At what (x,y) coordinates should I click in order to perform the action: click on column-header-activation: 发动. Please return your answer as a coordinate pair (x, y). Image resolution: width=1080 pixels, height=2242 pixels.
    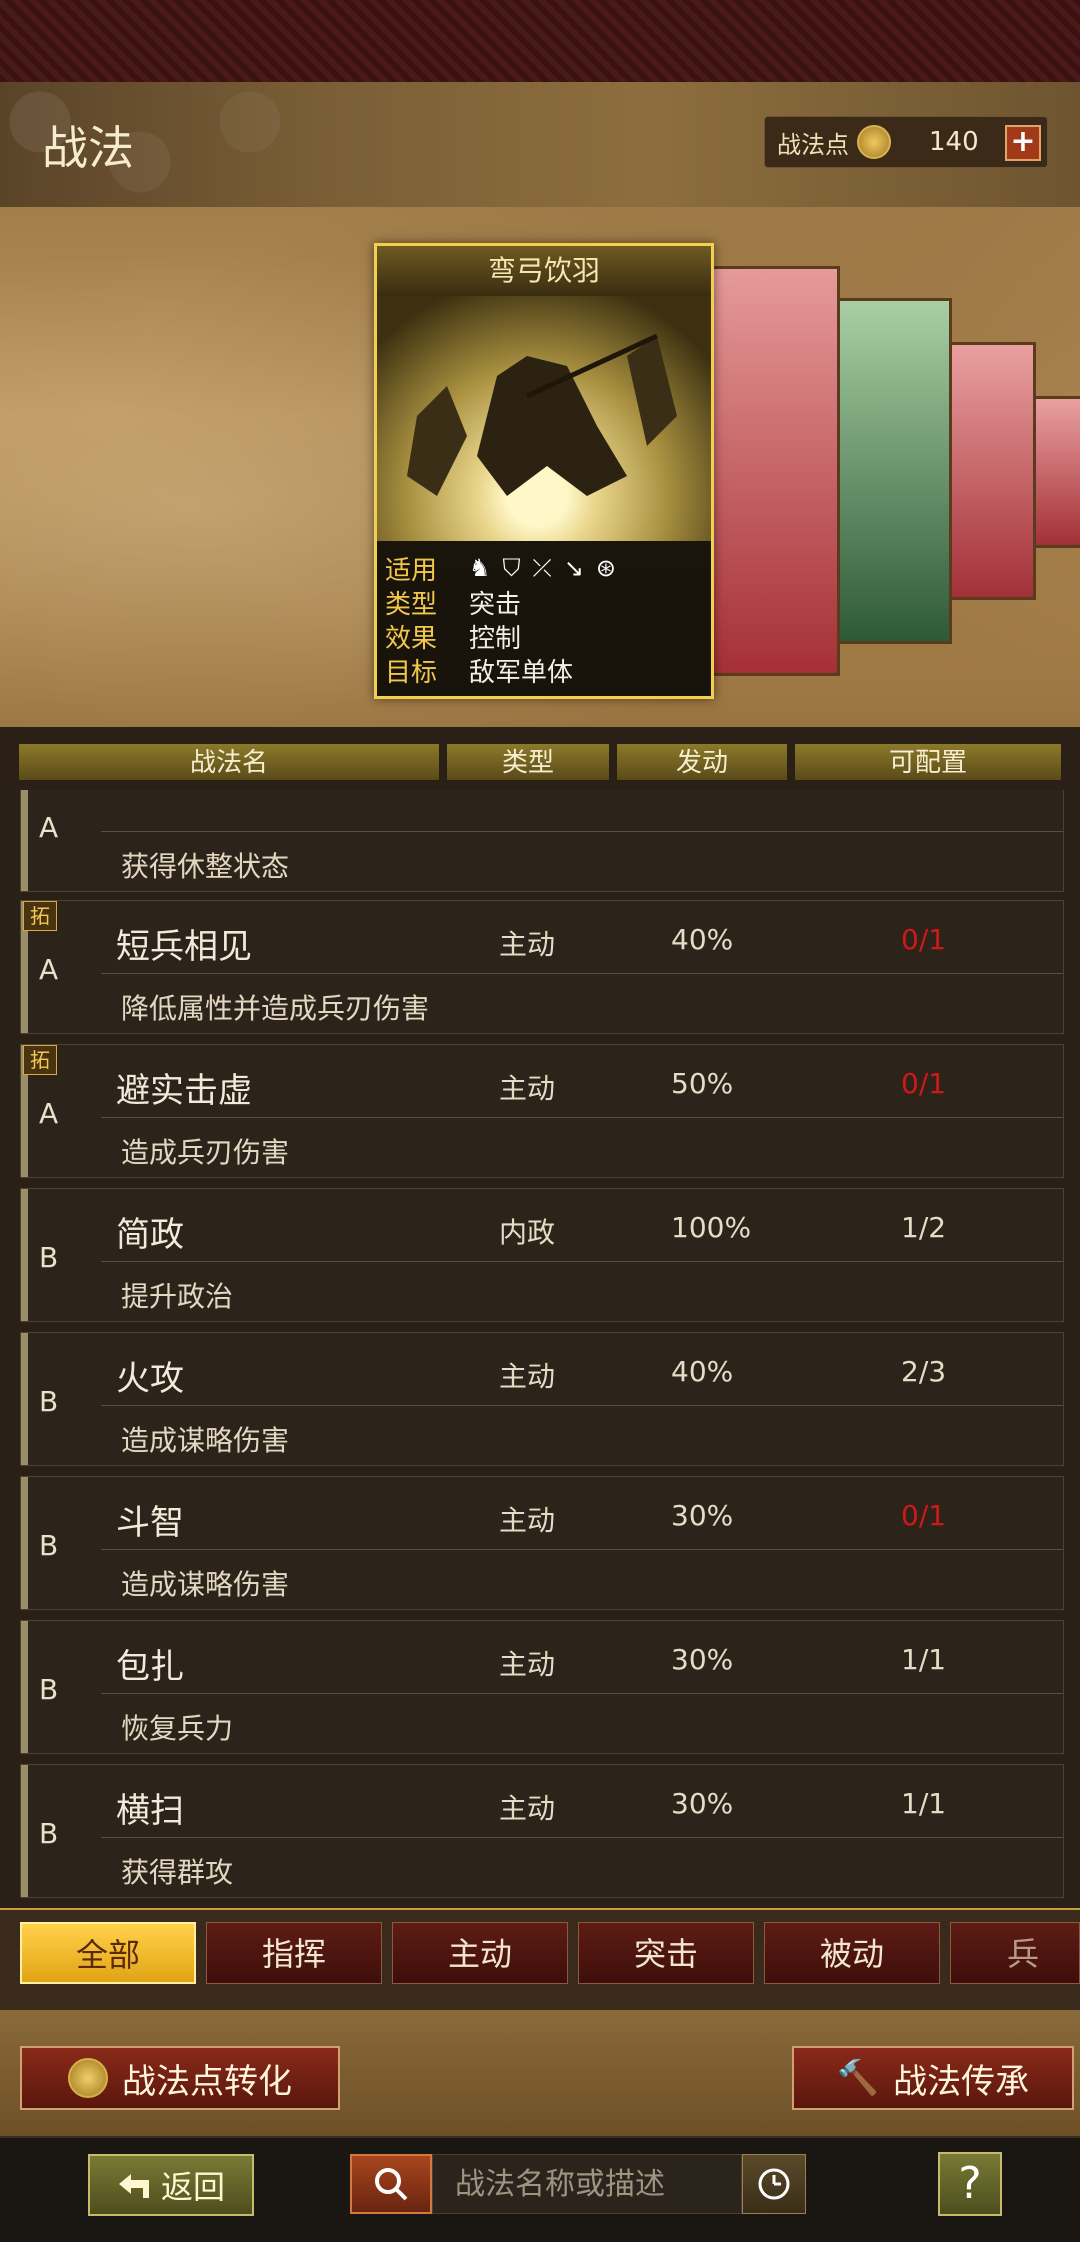
    Looking at the image, I should click on (702, 762).